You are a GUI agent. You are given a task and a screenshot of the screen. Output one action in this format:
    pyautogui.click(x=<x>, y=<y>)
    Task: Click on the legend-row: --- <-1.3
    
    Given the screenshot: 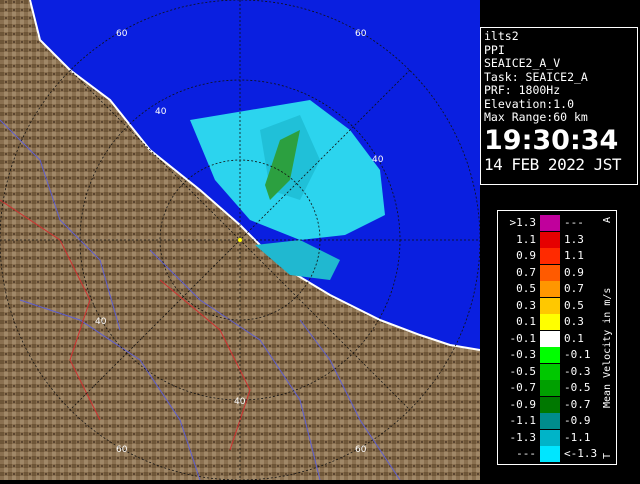 What is the action you would take?
    pyautogui.click(x=549, y=454)
    